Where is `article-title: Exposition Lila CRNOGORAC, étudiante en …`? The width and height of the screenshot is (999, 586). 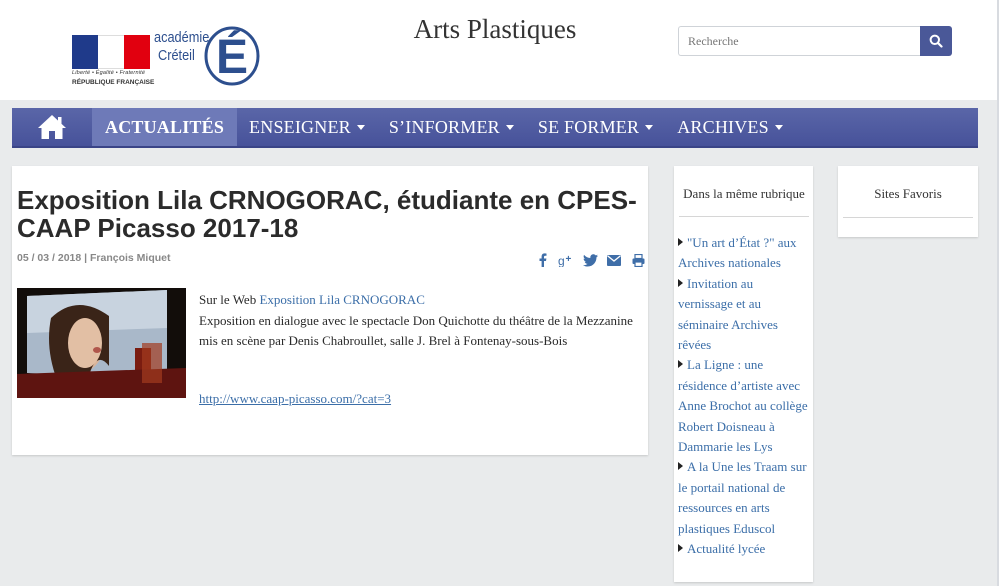 article-title: Exposition Lila CRNOGORAC, étudiante en … is located at coordinates (327, 214).